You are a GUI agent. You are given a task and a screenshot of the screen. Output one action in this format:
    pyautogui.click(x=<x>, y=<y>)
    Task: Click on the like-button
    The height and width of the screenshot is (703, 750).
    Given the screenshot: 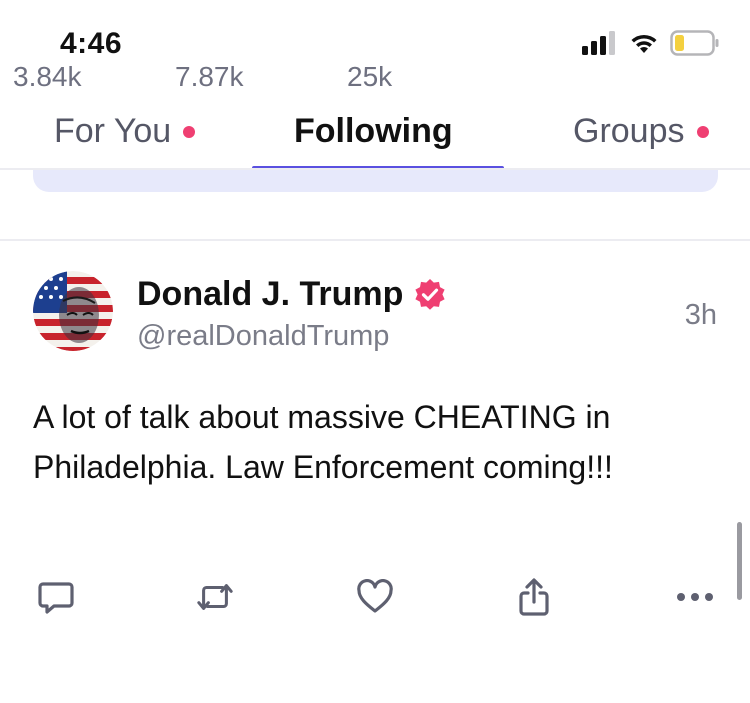 What is the action you would take?
    pyautogui.click(x=375, y=597)
    